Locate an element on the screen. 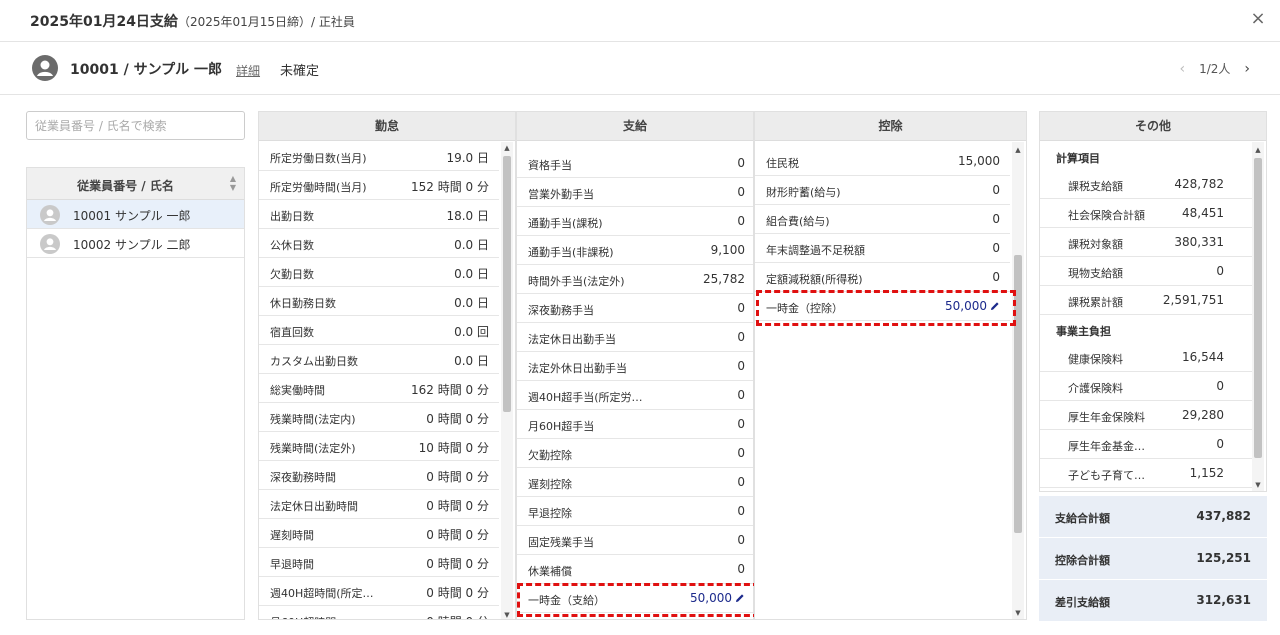 Image resolution: width=1280 pixels, height=635 pixels. payment-row-label: 通勤手当(非課税) is located at coordinates (571, 252).